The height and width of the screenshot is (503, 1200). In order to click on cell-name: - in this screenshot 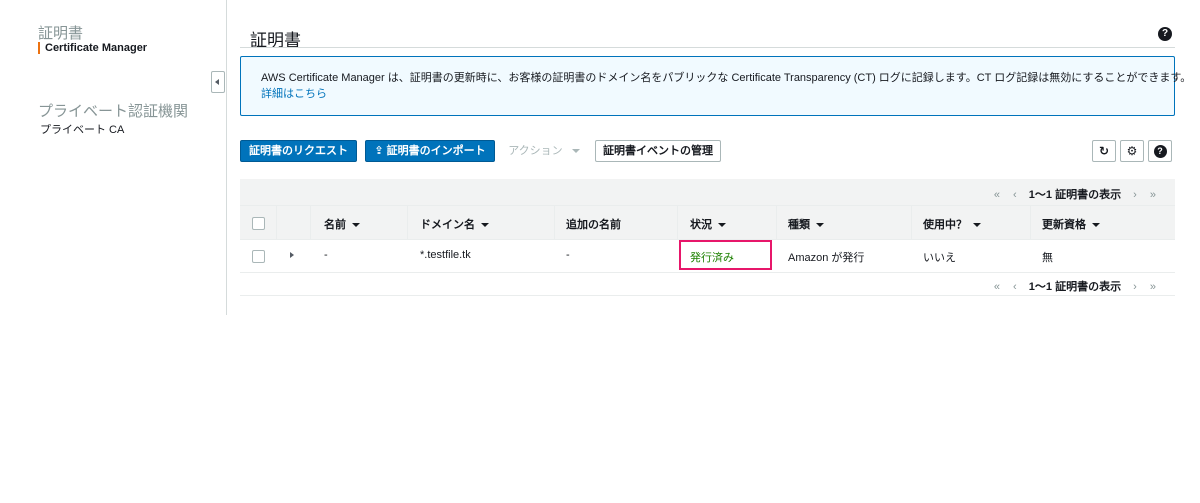, I will do `click(326, 255)`.